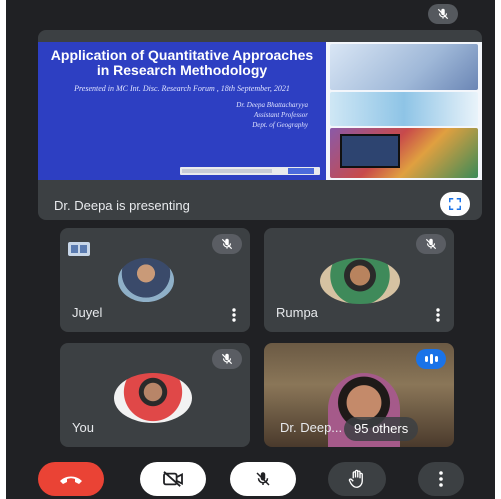  I want to click on mic-toggle-button, so click(263, 479).